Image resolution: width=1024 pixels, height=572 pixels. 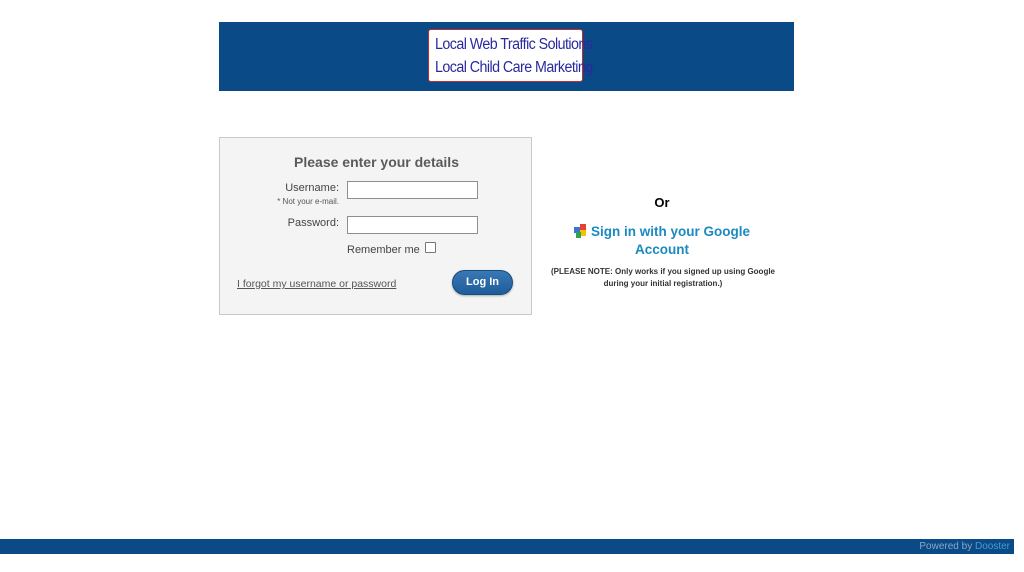 What do you see at coordinates (581, 231) in the screenshot?
I see `google-icon` at bounding box center [581, 231].